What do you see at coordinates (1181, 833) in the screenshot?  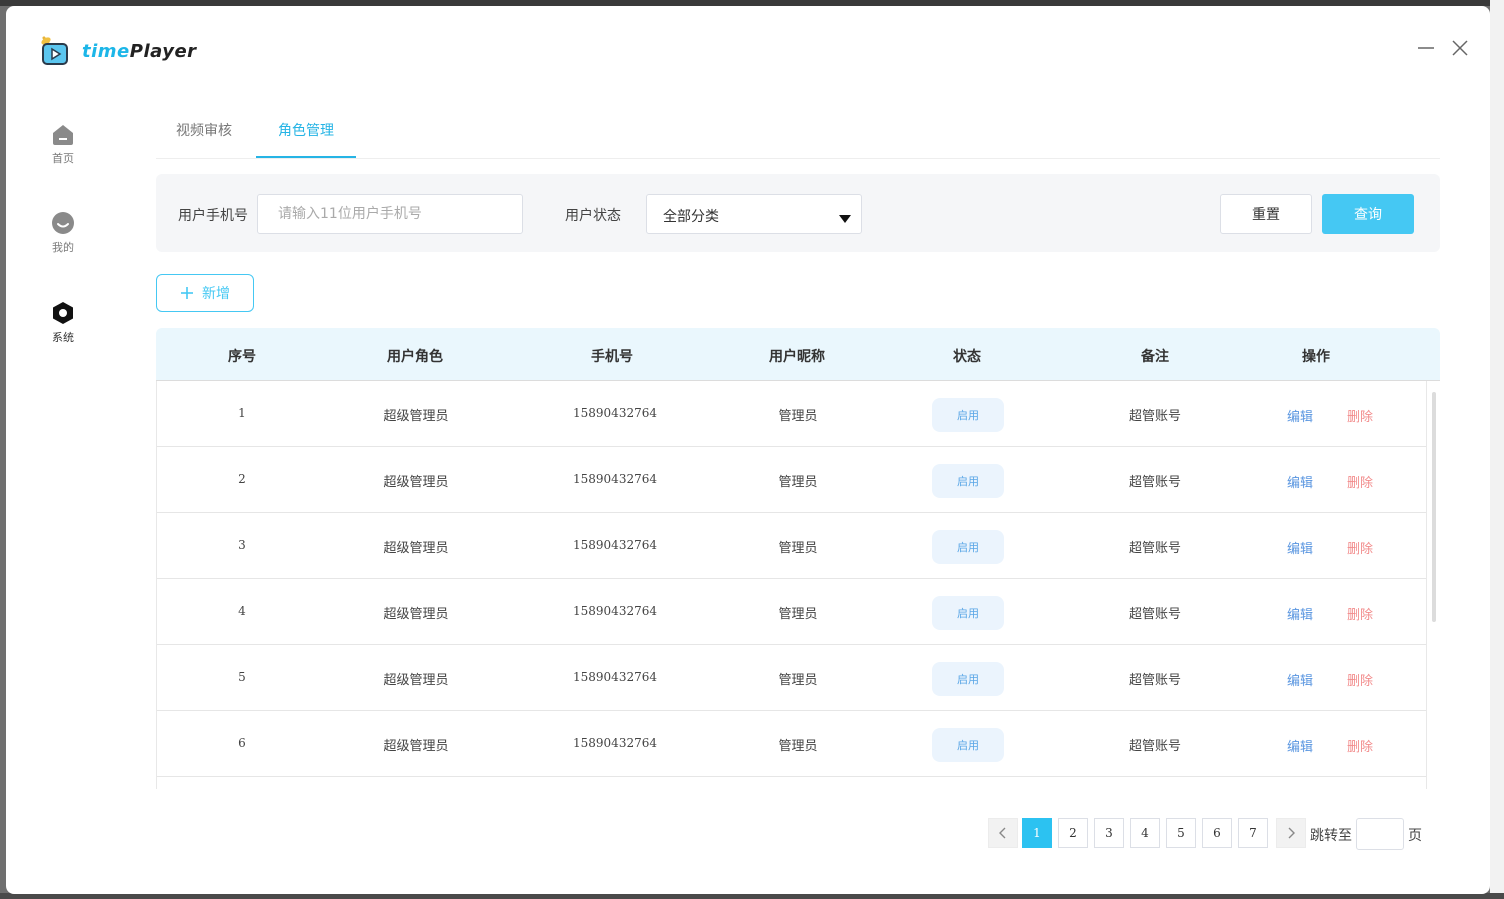 I see `page-button-5: 5` at bounding box center [1181, 833].